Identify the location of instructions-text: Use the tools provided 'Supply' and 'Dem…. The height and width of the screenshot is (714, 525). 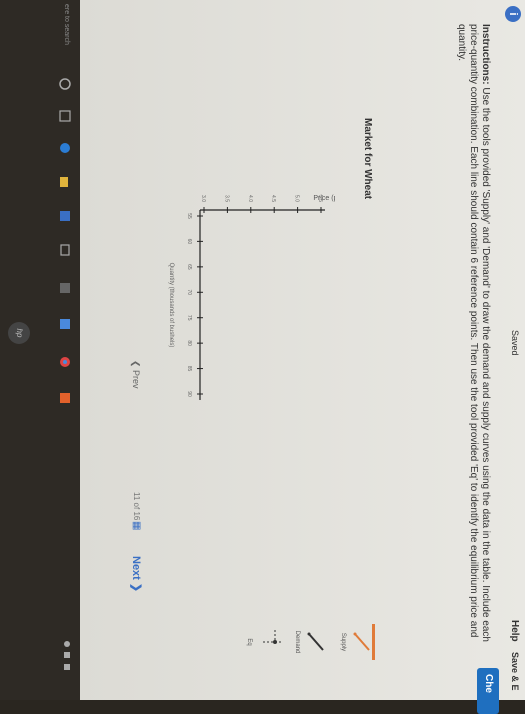
(473, 333).